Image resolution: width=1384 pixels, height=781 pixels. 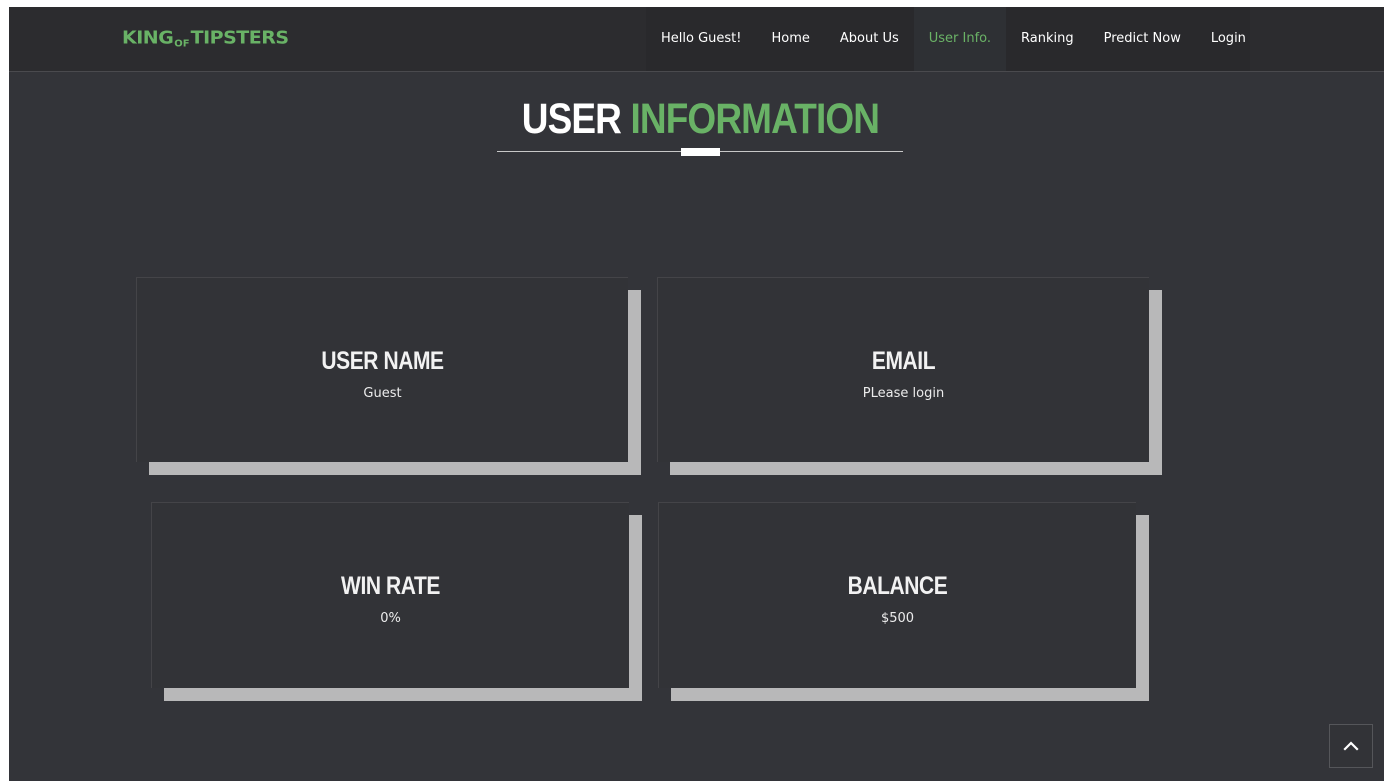 What do you see at coordinates (701, 39) in the screenshot?
I see `nav-greeting: Hello Guest!` at bounding box center [701, 39].